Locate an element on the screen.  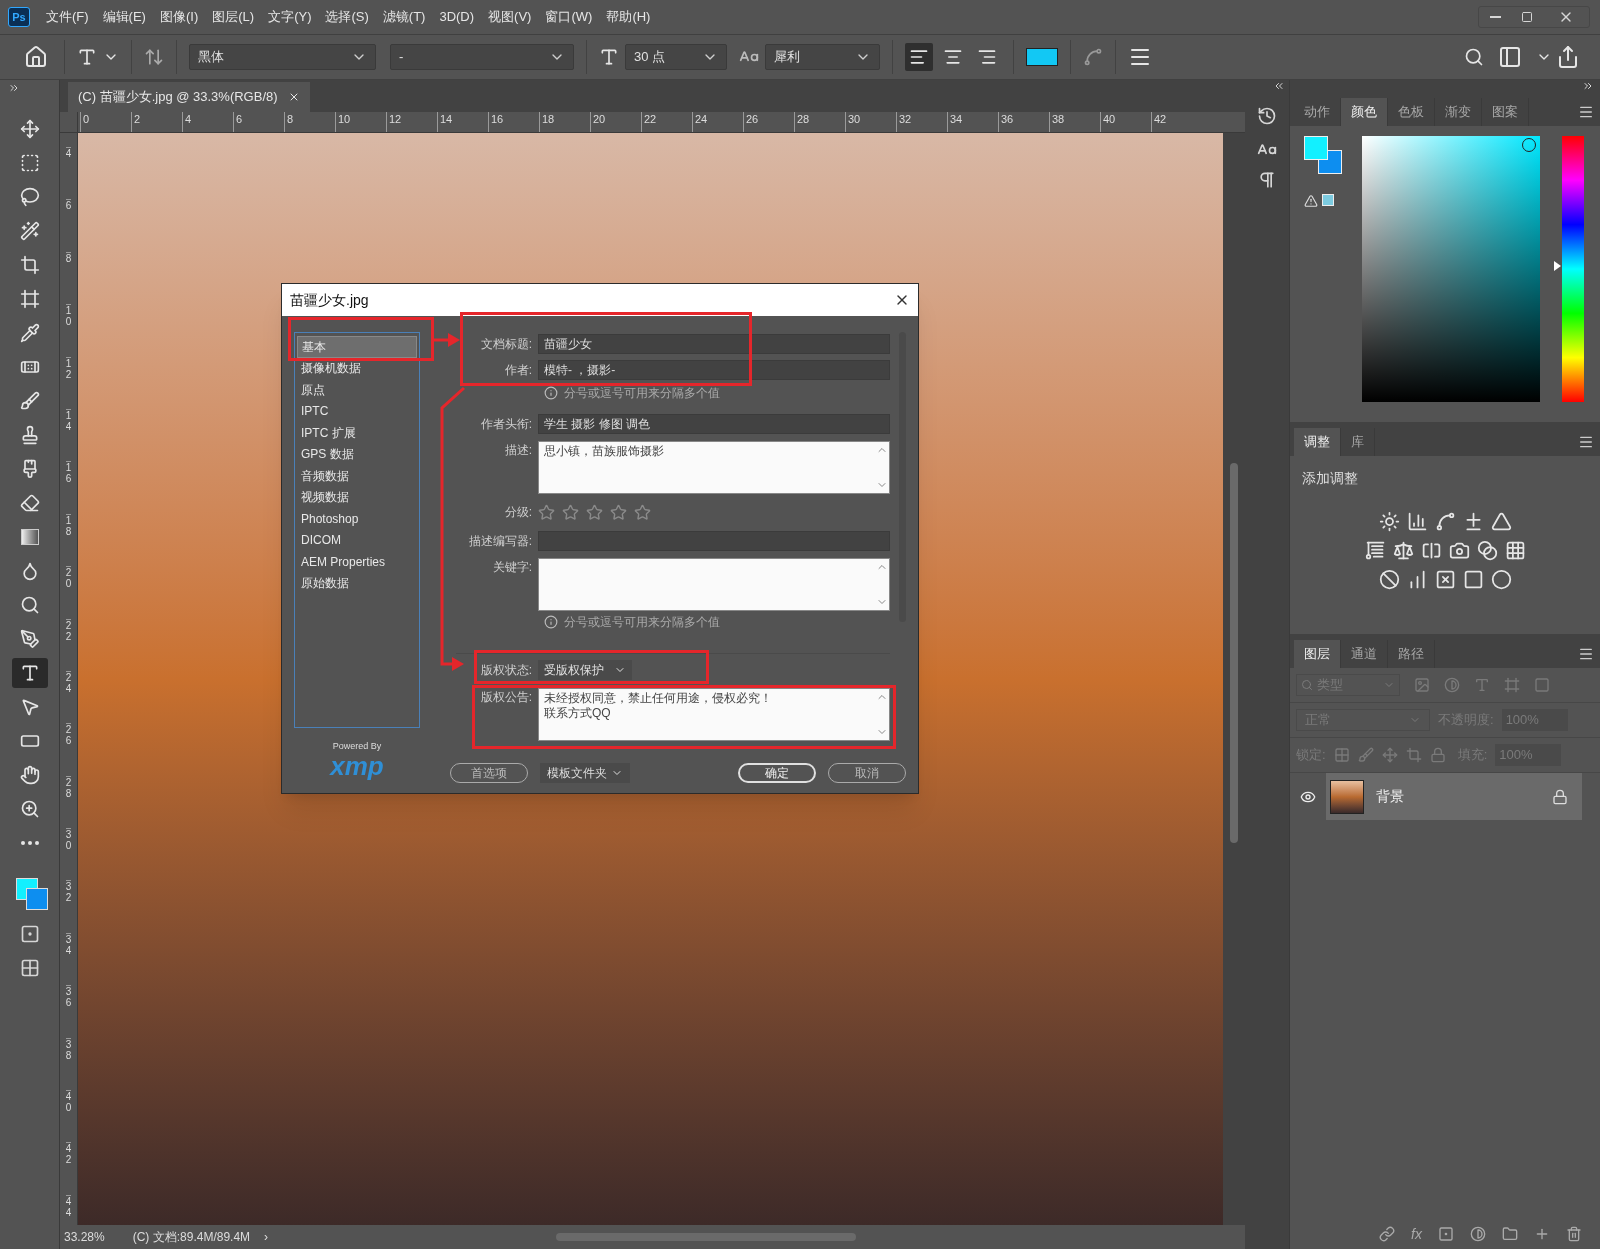
tool-button is located at coordinates (29, 673).